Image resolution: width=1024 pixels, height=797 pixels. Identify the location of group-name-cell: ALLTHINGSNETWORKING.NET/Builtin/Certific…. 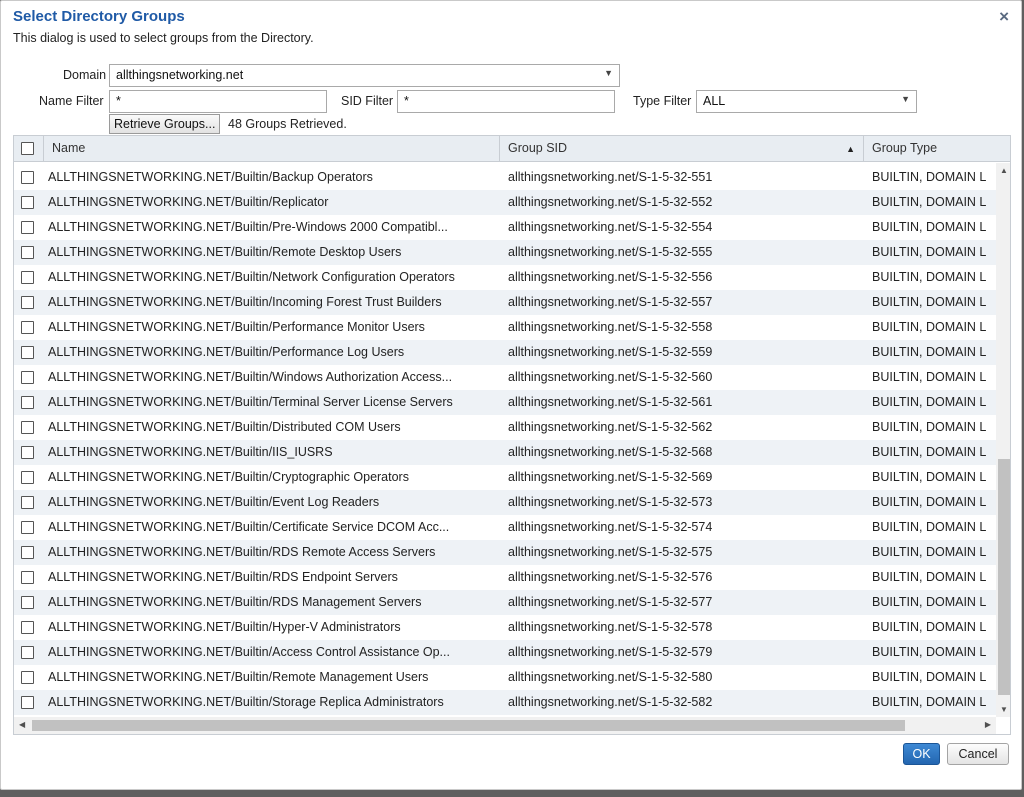
(249, 527).